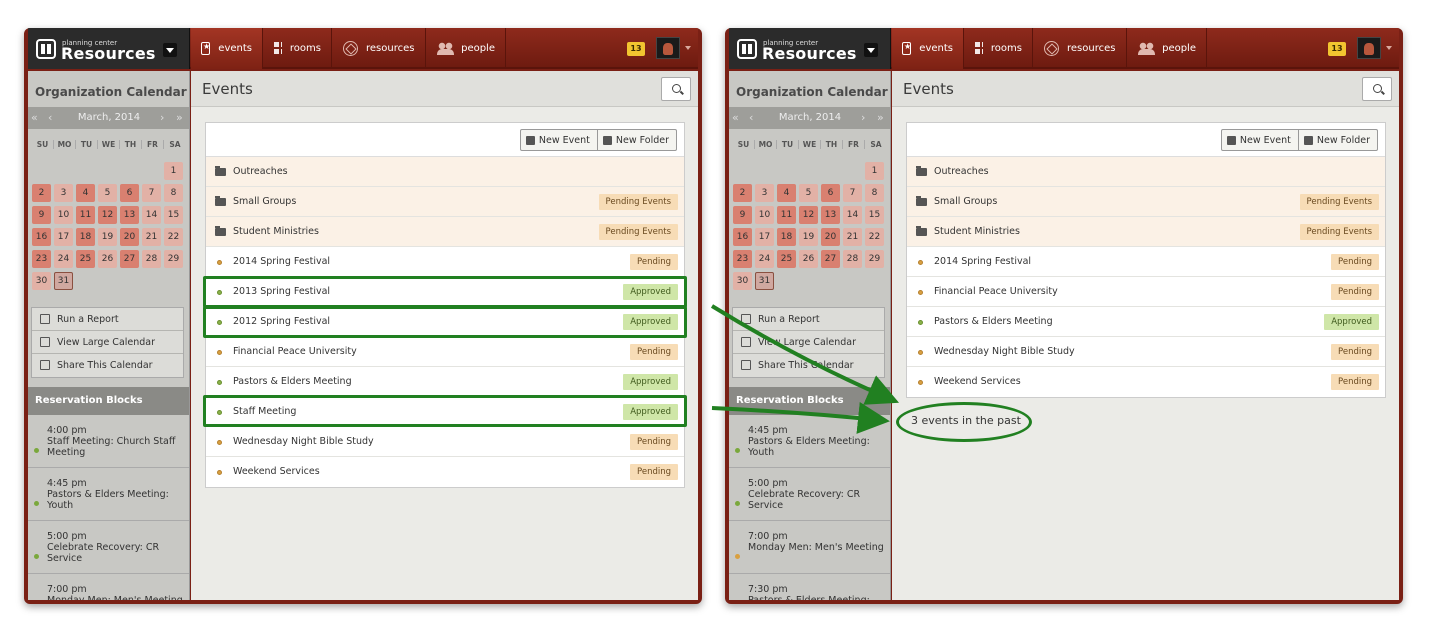 This screenshot has height=628, width=1436. Describe the element at coordinates (676, 89) in the screenshot. I see `search-button` at that location.